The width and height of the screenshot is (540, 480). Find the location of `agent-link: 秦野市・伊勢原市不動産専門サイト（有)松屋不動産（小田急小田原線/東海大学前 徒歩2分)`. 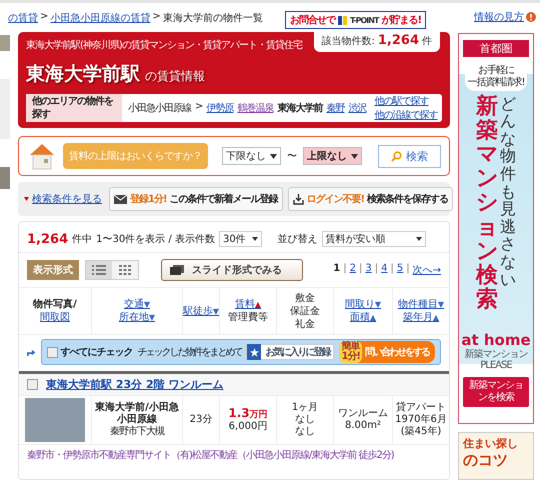

agent-link: 秦野市・伊勢原市不動産専門サイト（有)松屋不動産（小田急小田原線/東海大学前 徒歩2分) is located at coordinates (234, 454).